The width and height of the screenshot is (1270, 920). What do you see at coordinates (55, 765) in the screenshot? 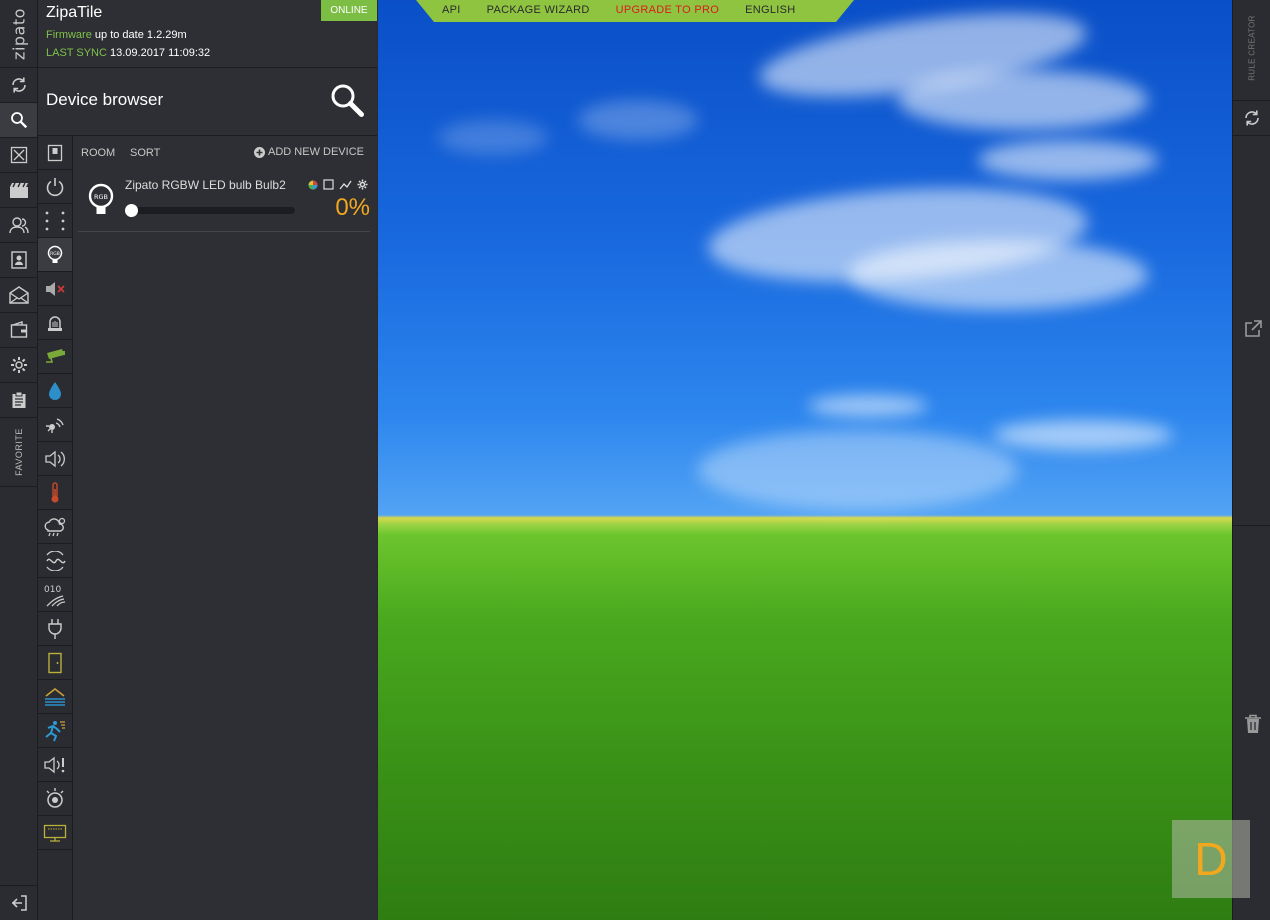
I see `category-alarm` at bounding box center [55, 765].